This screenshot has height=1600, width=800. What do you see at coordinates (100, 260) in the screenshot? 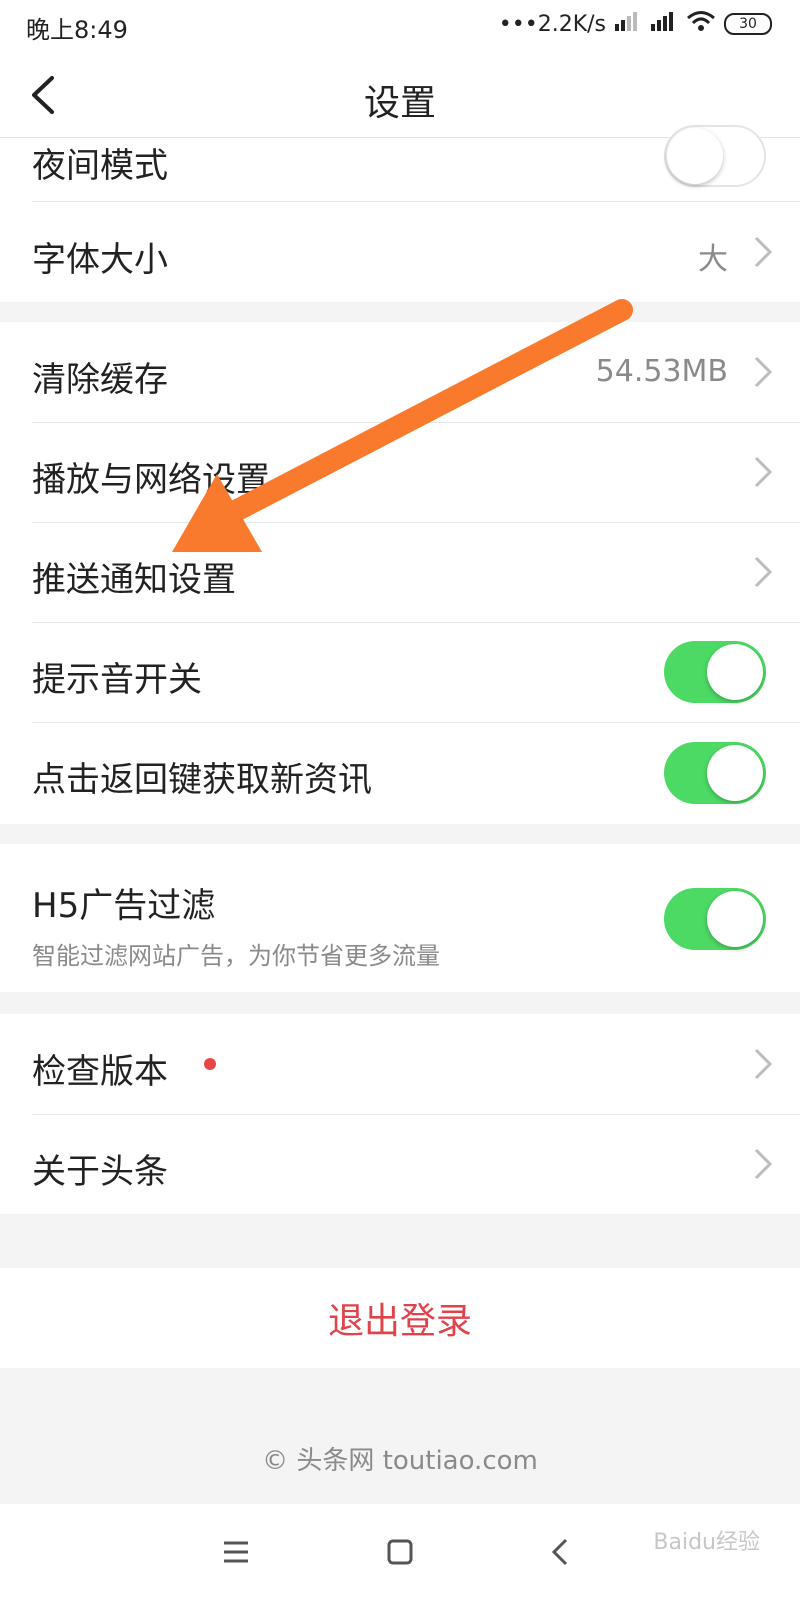
I see `font-size-label: 字体大小` at bounding box center [100, 260].